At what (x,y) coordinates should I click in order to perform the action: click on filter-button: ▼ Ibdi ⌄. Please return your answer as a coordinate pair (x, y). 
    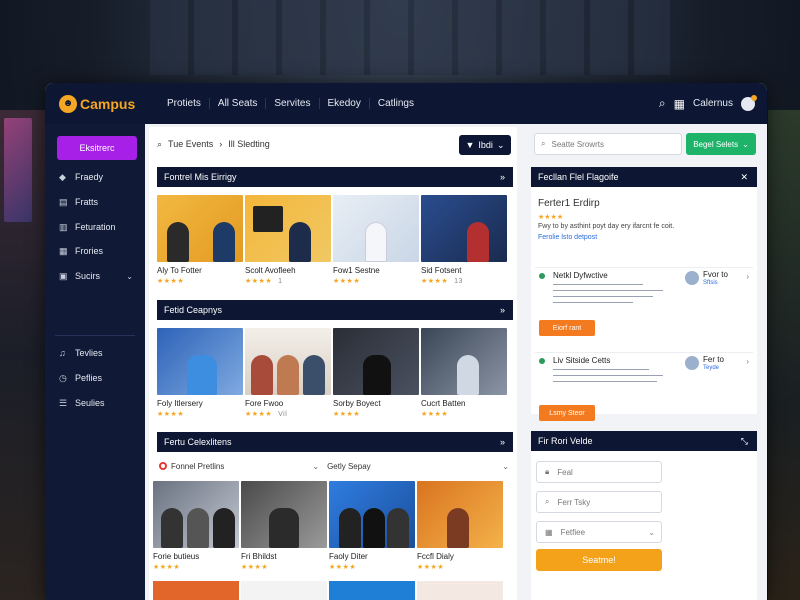
    Looking at the image, I should click on (485, 145).